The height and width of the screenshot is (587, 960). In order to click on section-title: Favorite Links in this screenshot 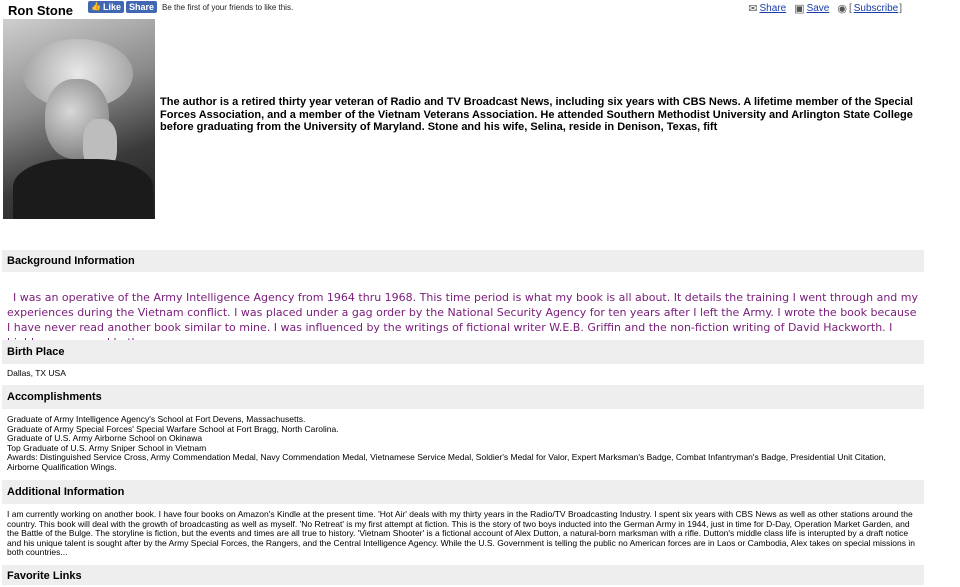, I will do `click(44, 576)`.